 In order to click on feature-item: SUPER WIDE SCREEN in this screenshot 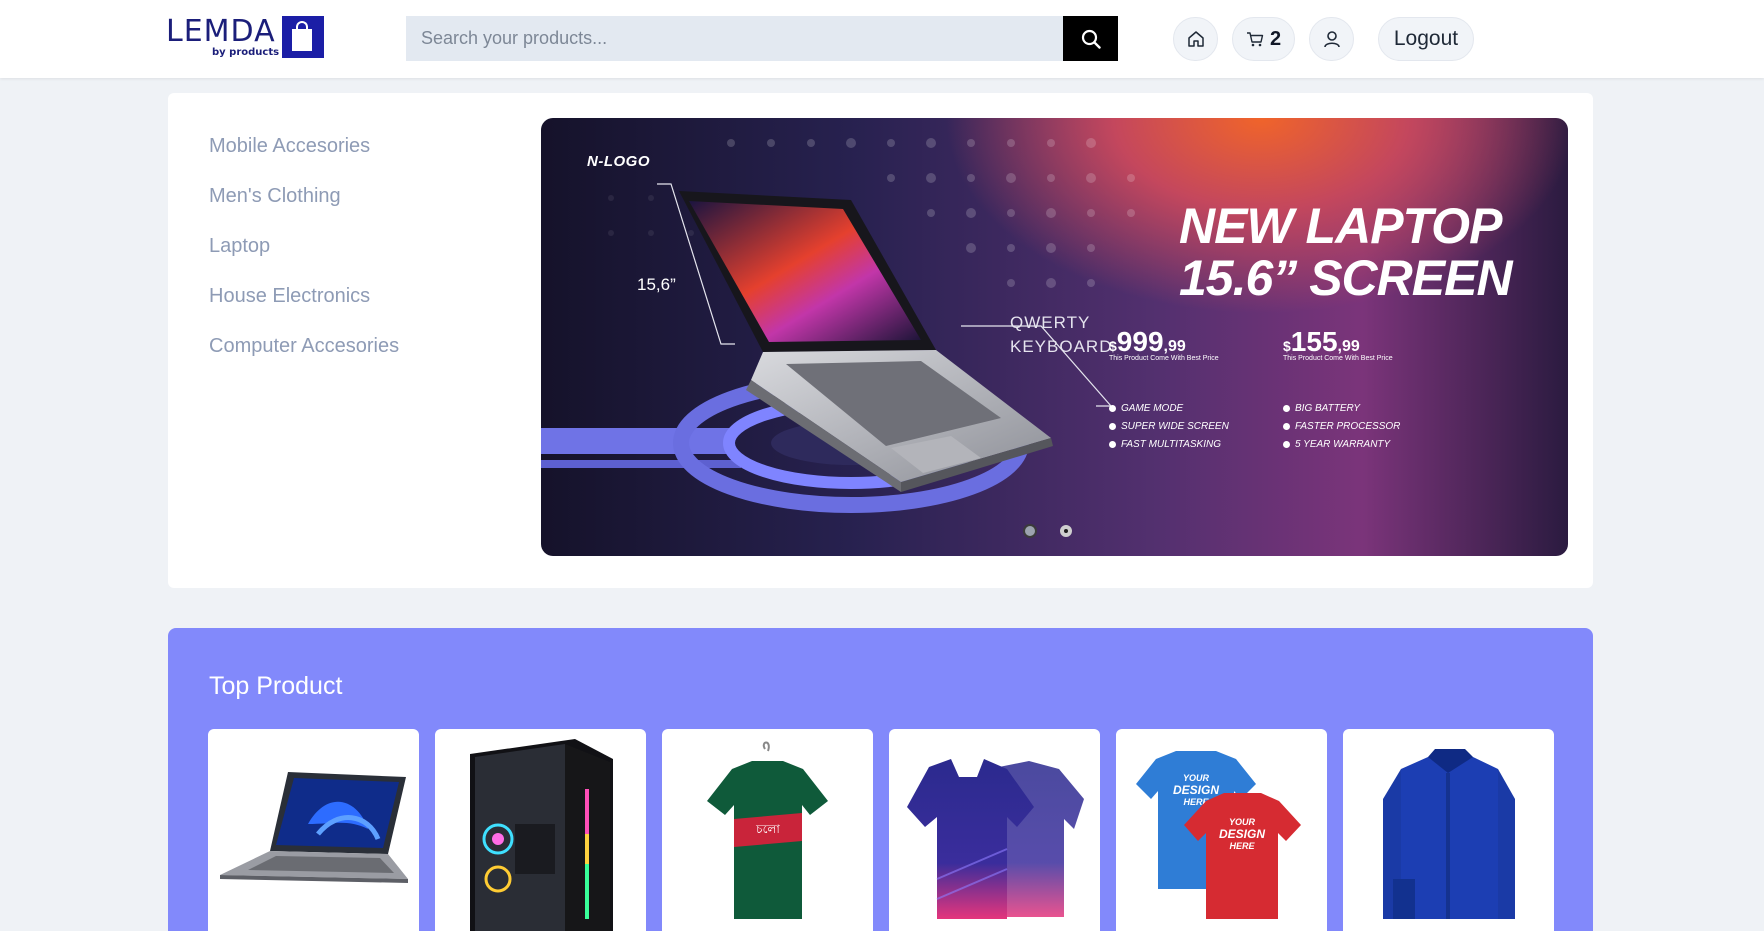, I will do `click(1169, 427)`.